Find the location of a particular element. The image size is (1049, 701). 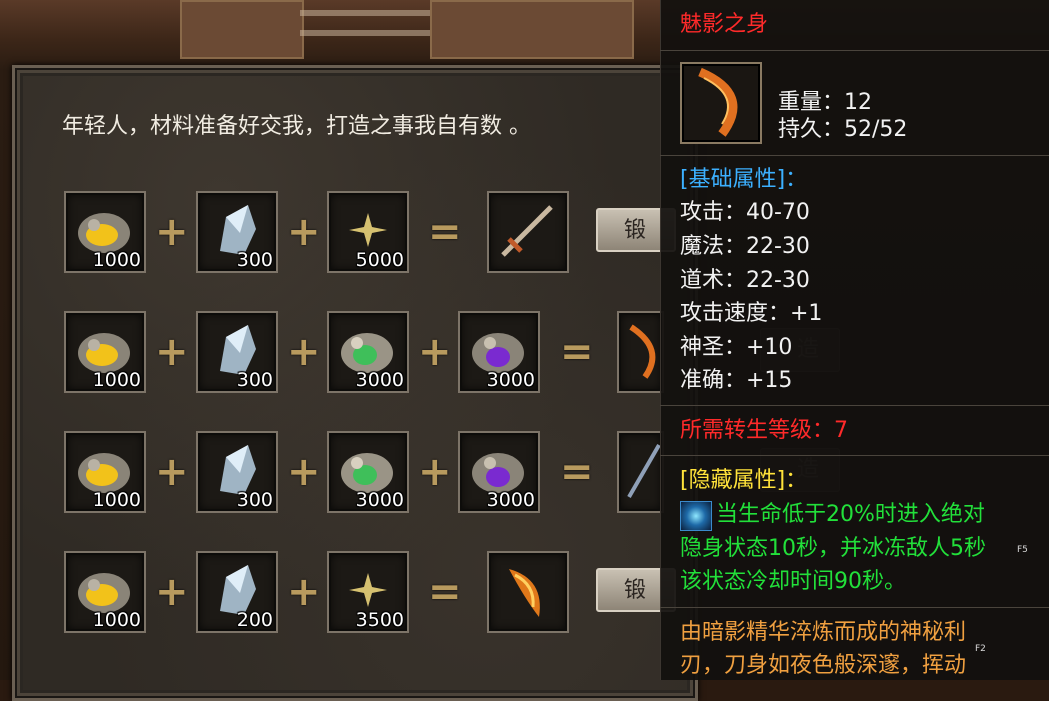

stat-holy: 神圣：+10 is located at coordinates (736, 347).